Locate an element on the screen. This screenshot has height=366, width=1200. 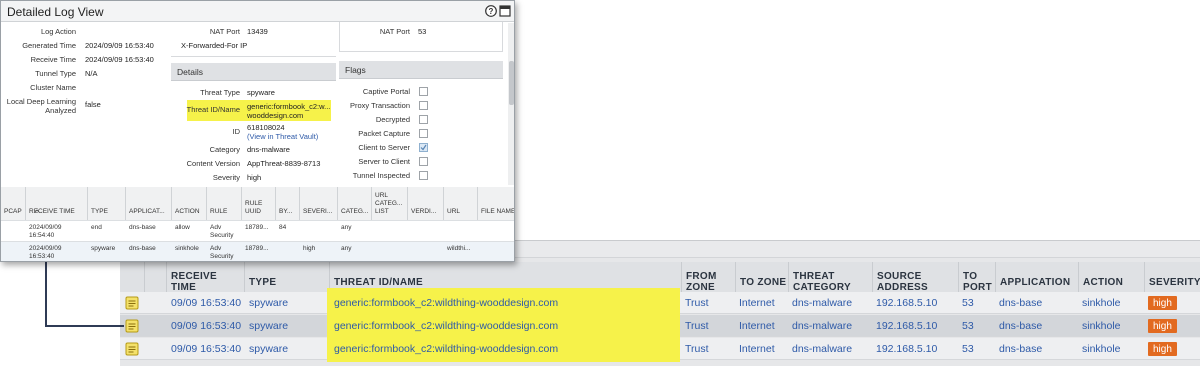
field-label: ID is located at coordinates (236, 131).